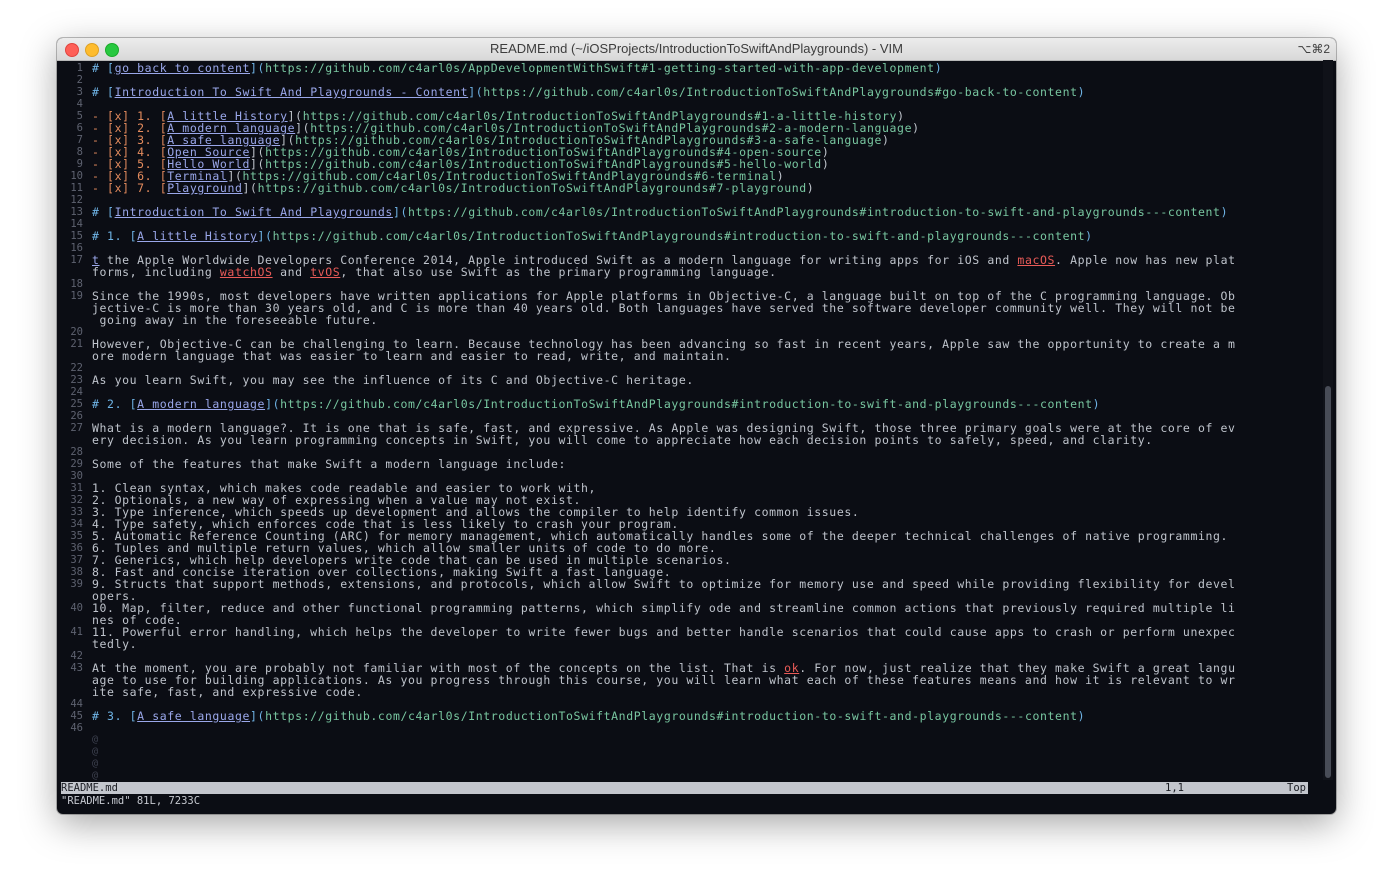  I want to click on text-segment: # 1. [, so click(115, 236).